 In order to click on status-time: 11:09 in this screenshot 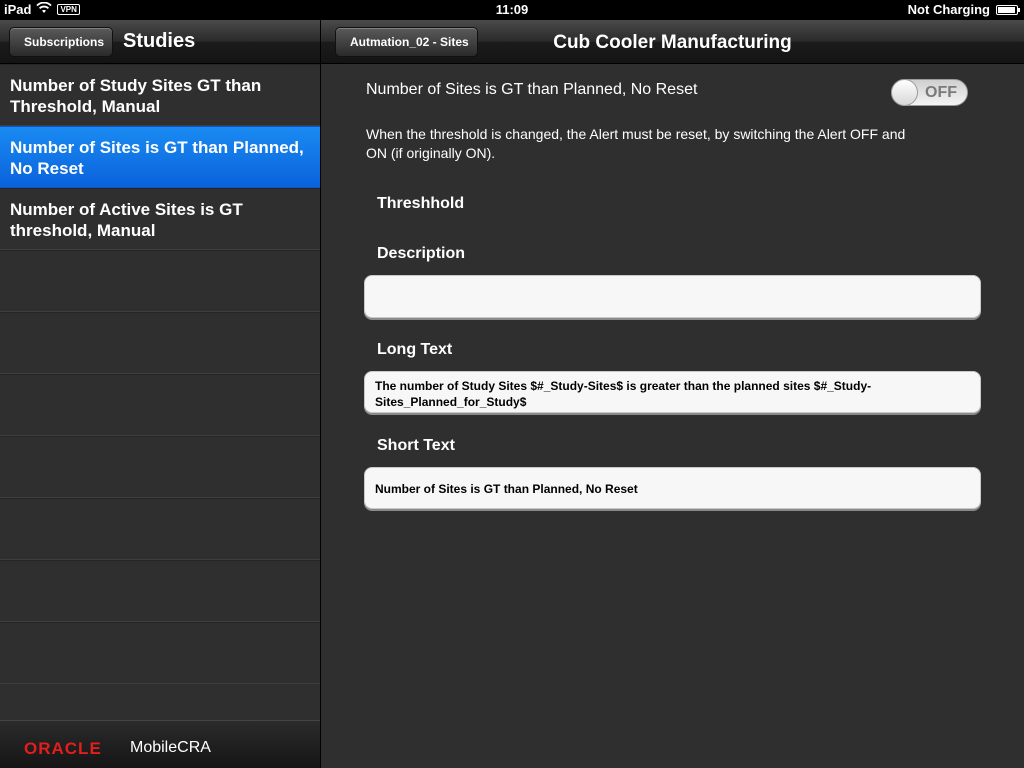, I will do `click(512, 9)`.